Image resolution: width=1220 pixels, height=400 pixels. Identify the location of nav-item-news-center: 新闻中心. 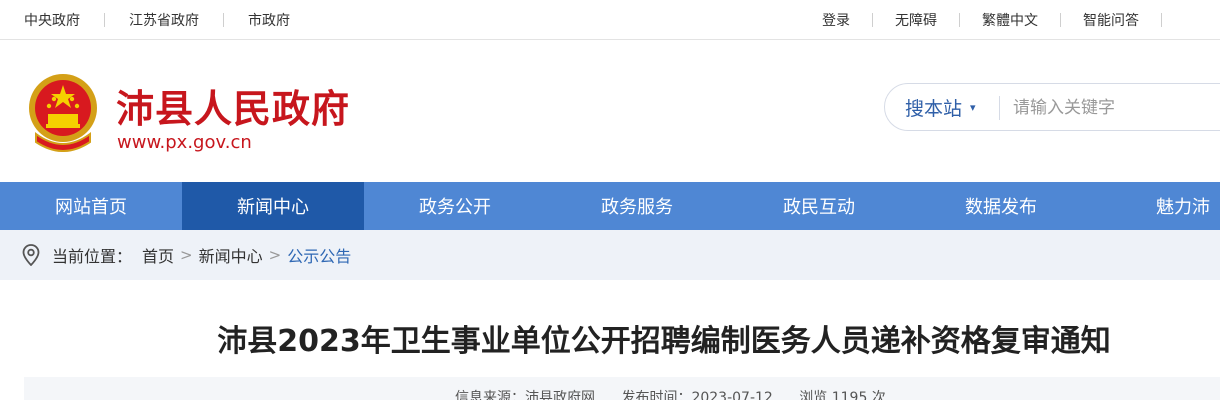
(273, 206).